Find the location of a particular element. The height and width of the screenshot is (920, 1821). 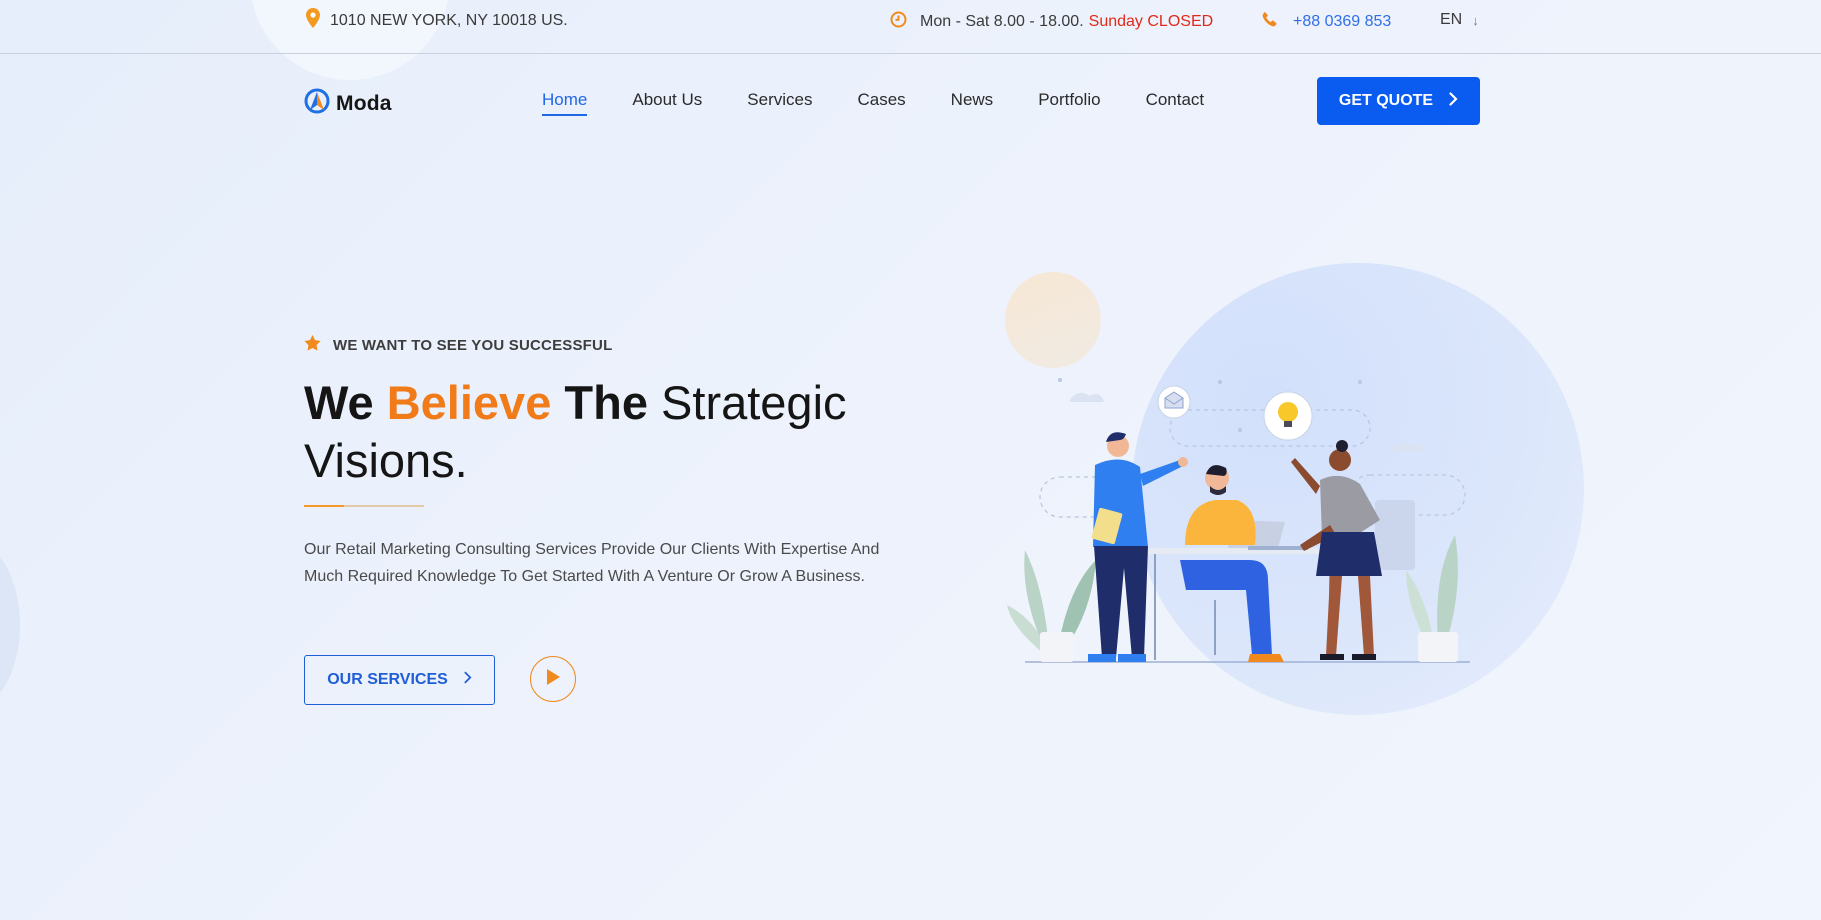

hero-tagline: WE WANT TO SEE YOU SUCCESSFUL is located at coordinates (458, 345).